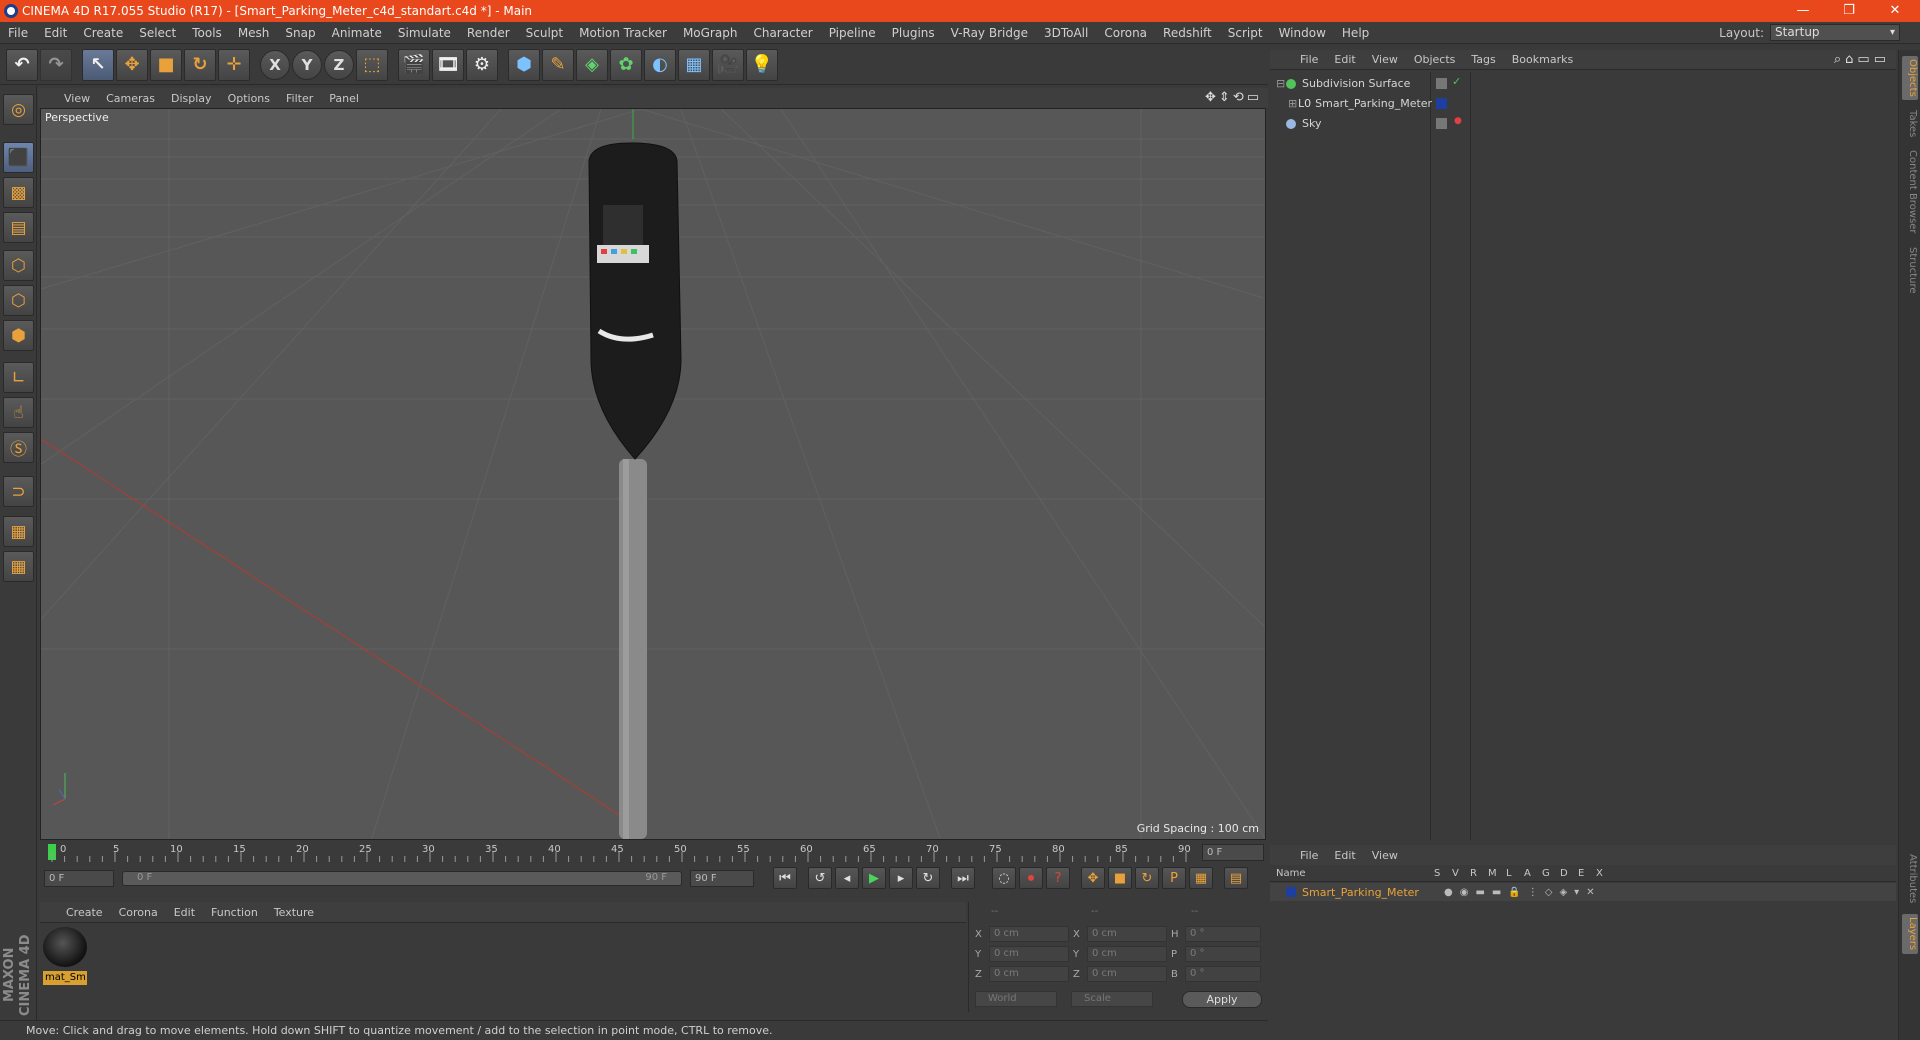  Describe the element at coordinates (275, 64) in the screenshot. I see `x-axis-lock-icon: X` at that location.